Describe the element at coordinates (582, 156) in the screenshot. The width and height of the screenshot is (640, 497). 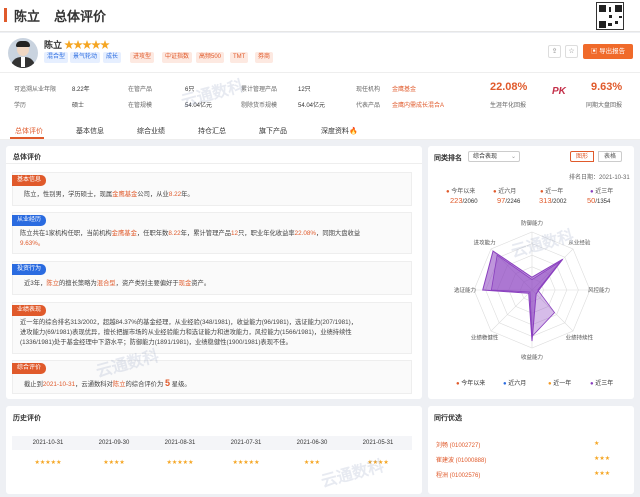
I see `toggle-chart: 图形` at that location.